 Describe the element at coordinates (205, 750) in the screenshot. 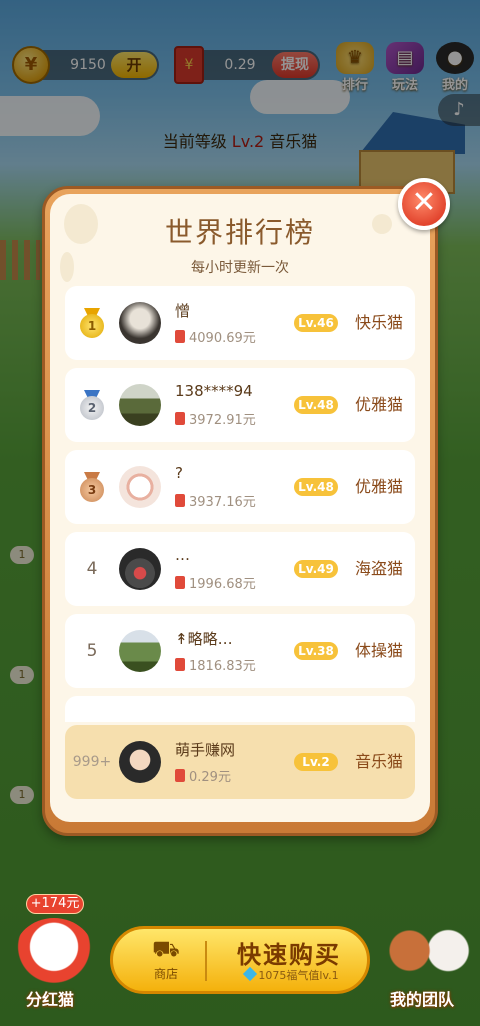

I see `my-name: 萌手赚网` at that location.